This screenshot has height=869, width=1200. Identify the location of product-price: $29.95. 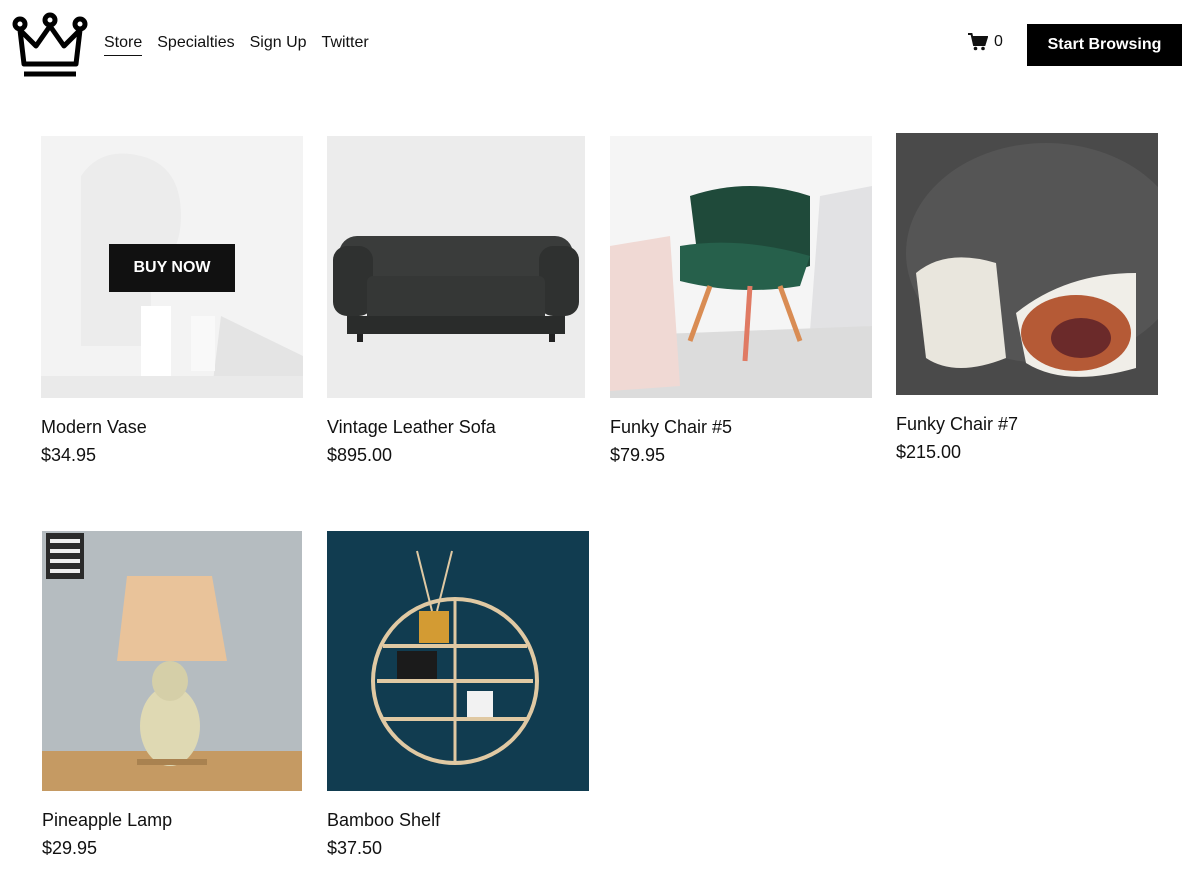
(70, 848).